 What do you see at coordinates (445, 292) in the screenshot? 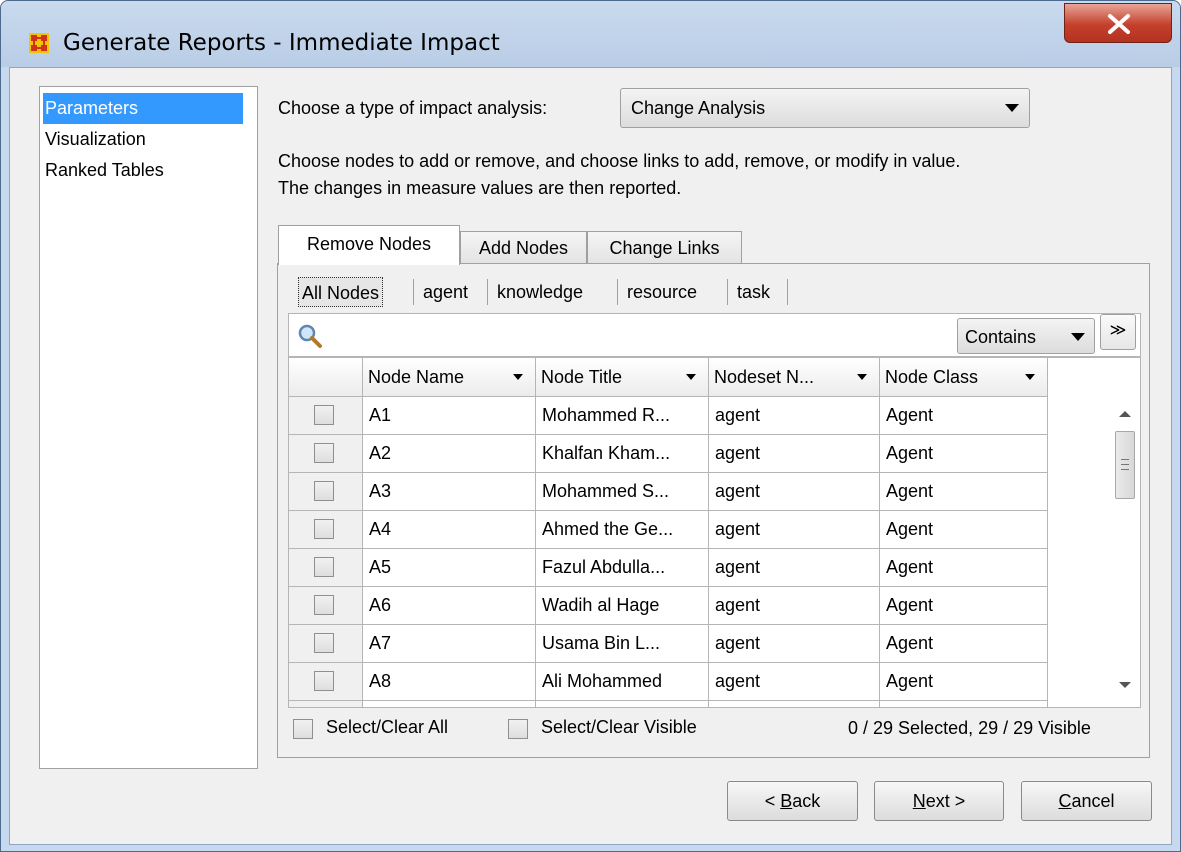
I see `subtab-agent: agent` at bounding box center [445, 292].